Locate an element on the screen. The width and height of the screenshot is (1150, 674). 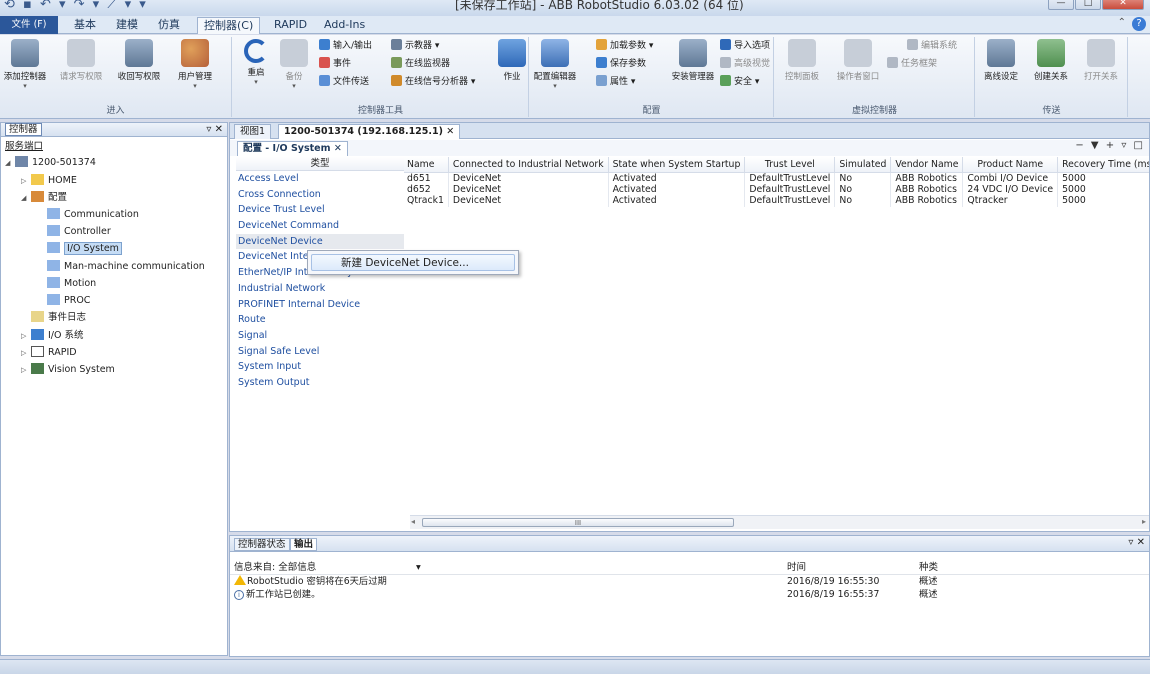
open-relation-button: 打开关系 is located at coordinates (1101, 60).